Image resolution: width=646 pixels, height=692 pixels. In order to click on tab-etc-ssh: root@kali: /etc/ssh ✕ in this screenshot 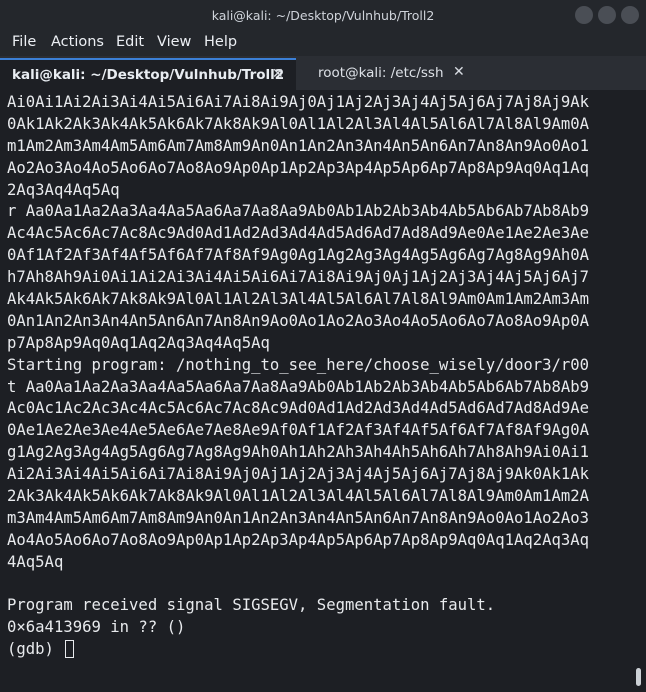, I will do `click(390, 73)`.